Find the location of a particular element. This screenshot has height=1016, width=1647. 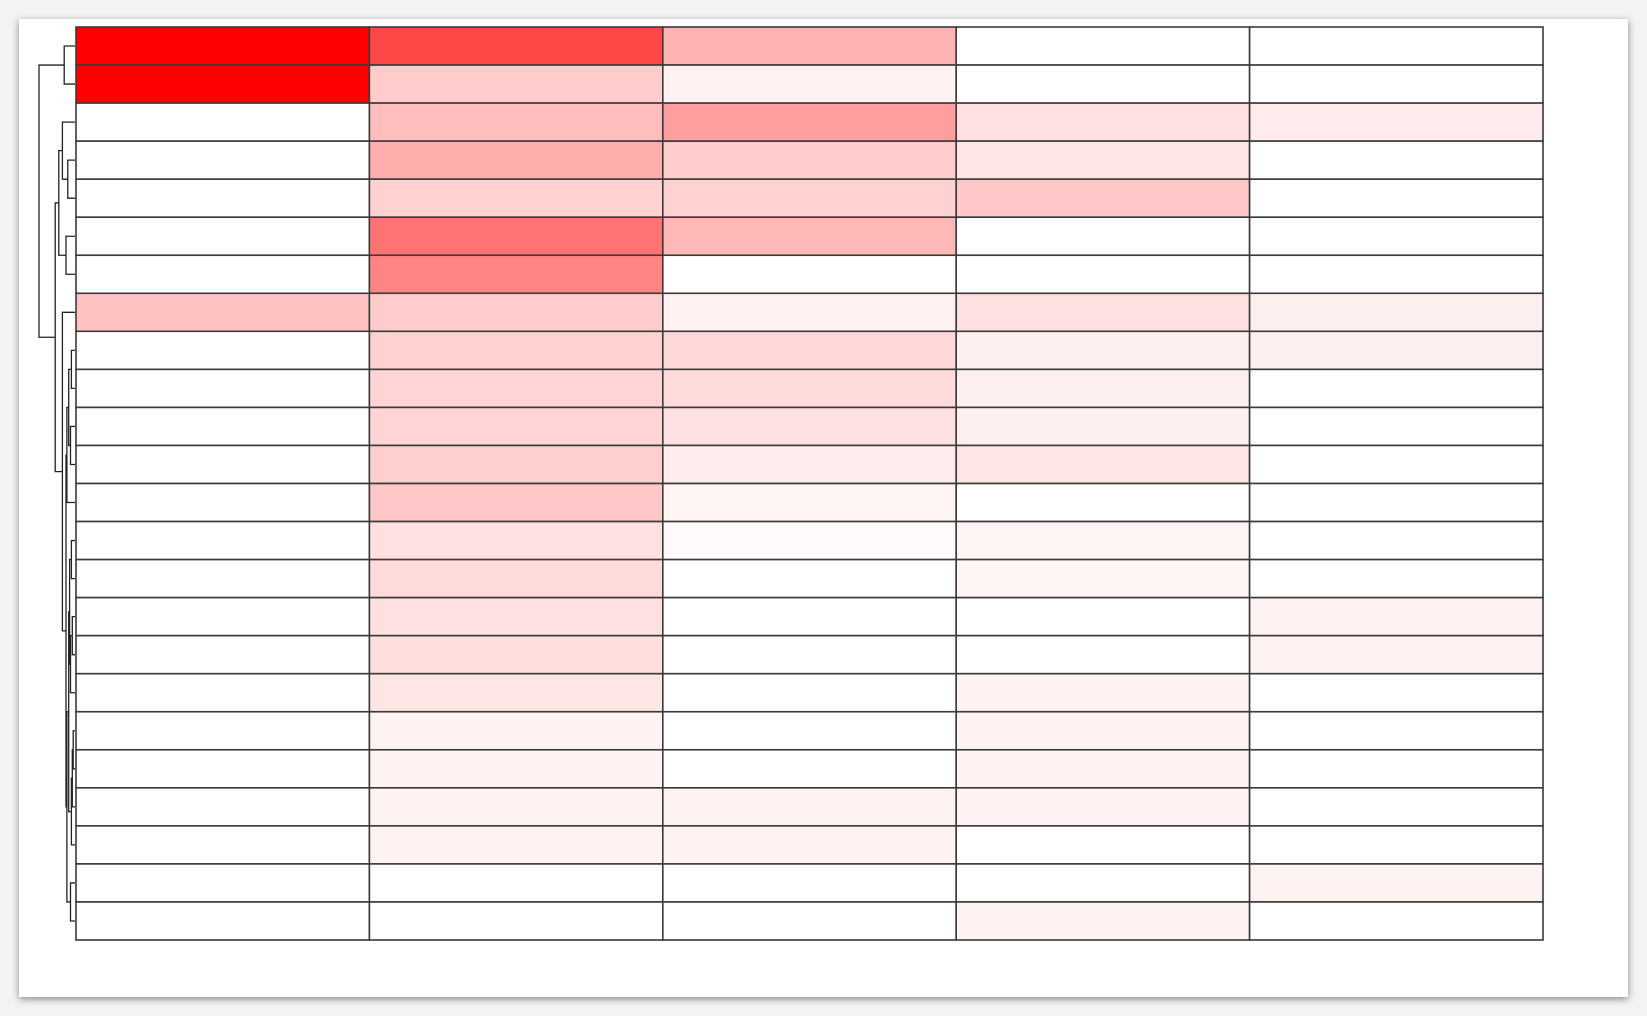

heatmap-cell-r13-c2 is located at coordinates (516, 502).